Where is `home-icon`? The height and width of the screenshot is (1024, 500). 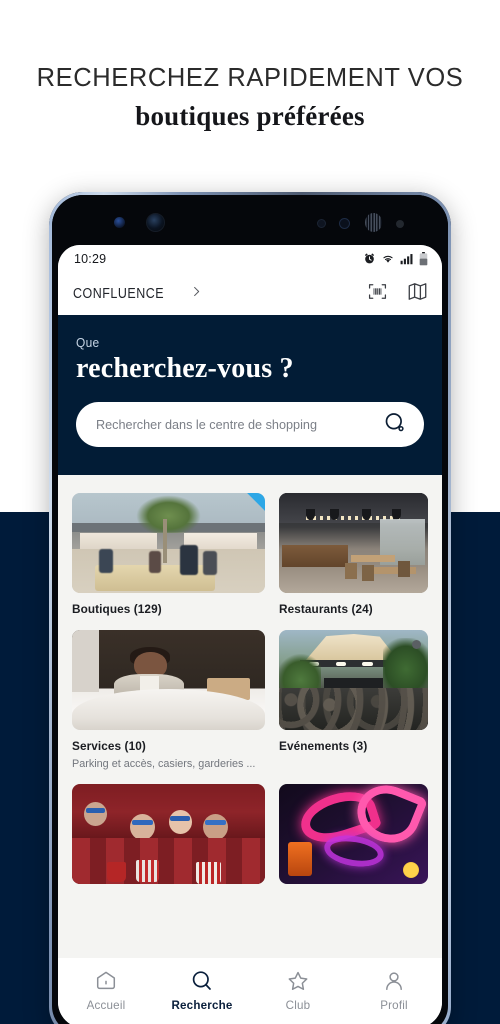 home-icon is located at coordinates (106, 981).